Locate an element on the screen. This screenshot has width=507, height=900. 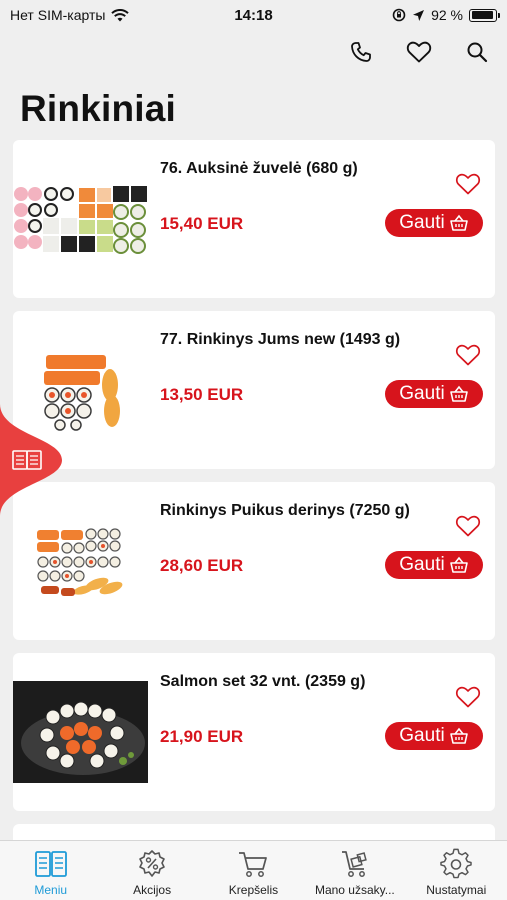
carrier-label: Нет SIM-карты is located at coordinates (58, 15).